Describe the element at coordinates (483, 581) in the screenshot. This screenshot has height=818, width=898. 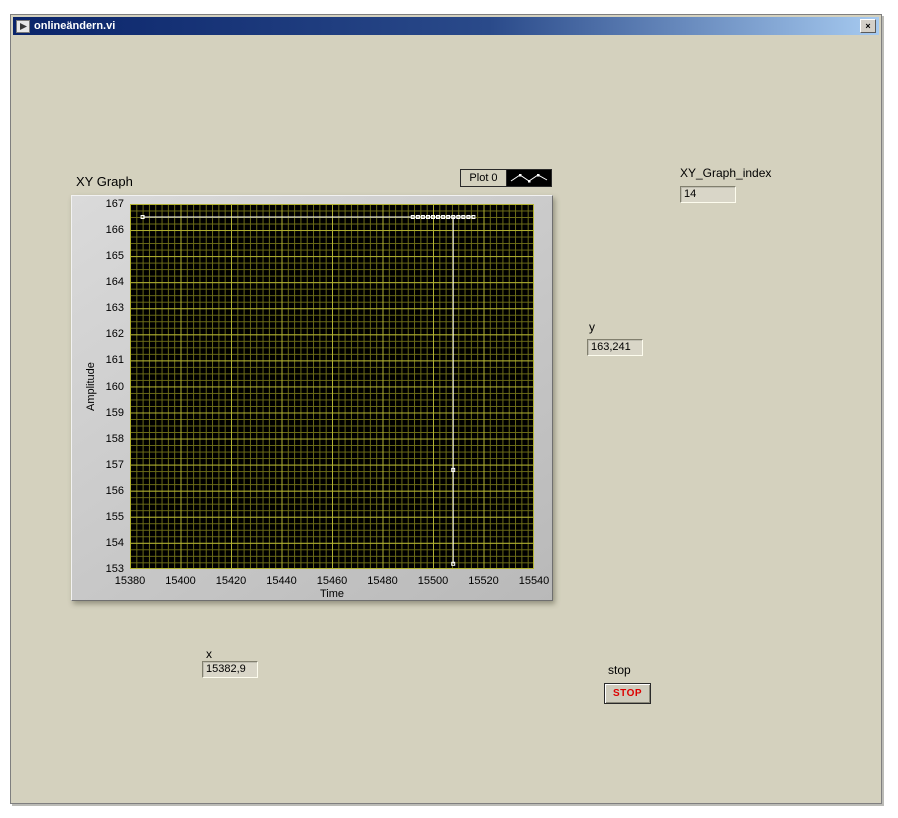
I see `x-tick-label: 15520` at that location.